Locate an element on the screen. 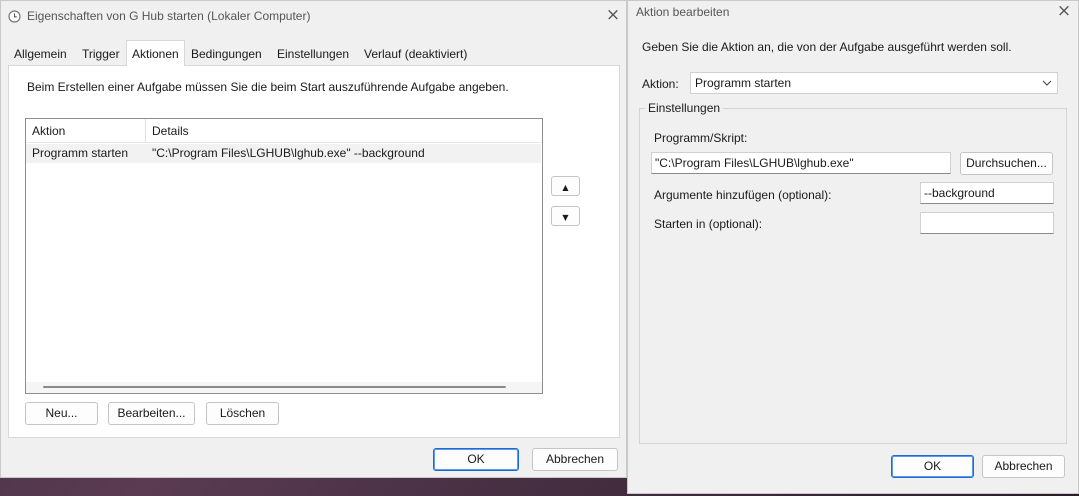  move-up-button: ▲ is located at coordinates (565, 186).